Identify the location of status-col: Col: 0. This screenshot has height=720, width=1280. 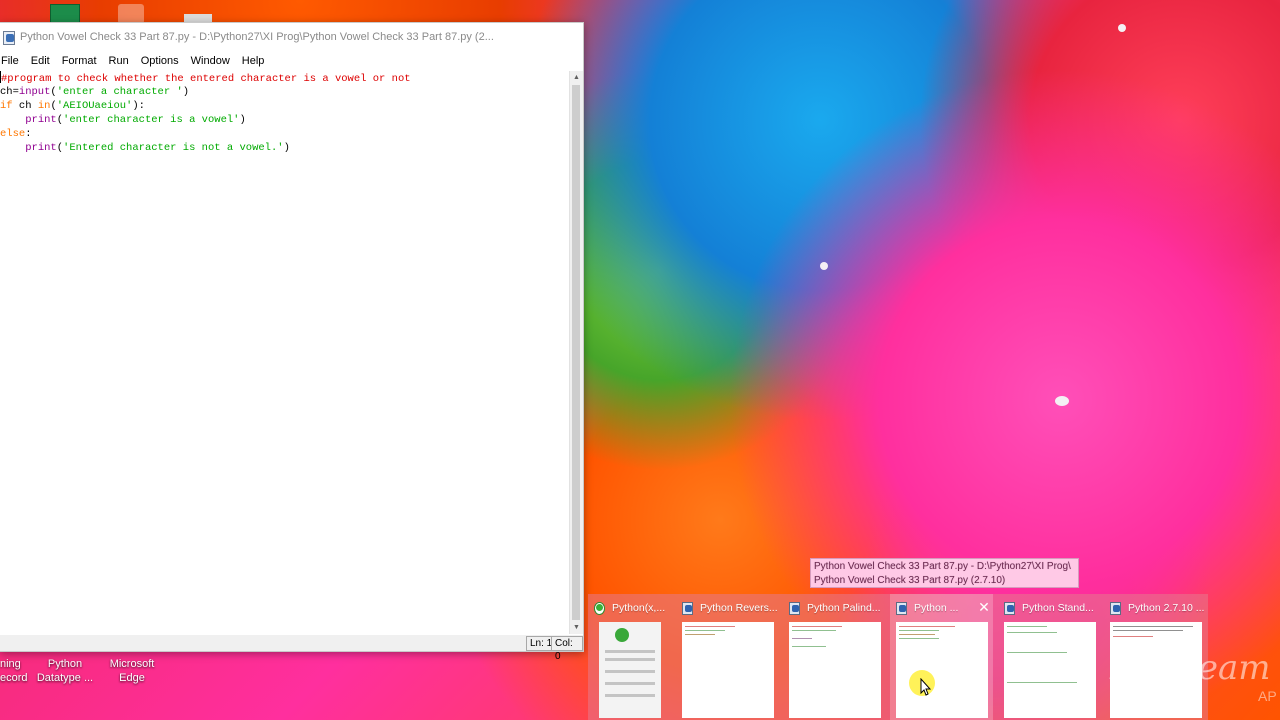
(567, 649).